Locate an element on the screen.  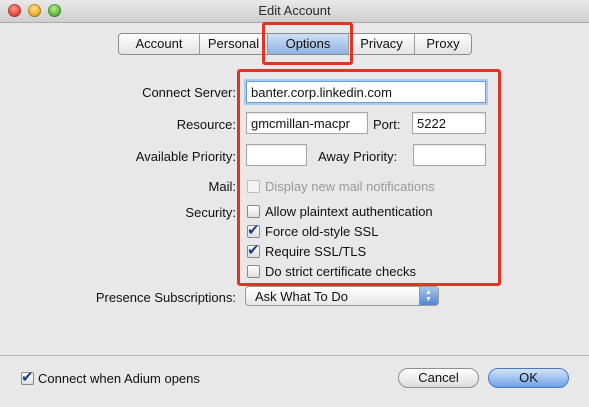
mail-notifications-label: Display new mail notifications is located at coordinates (350, 186).